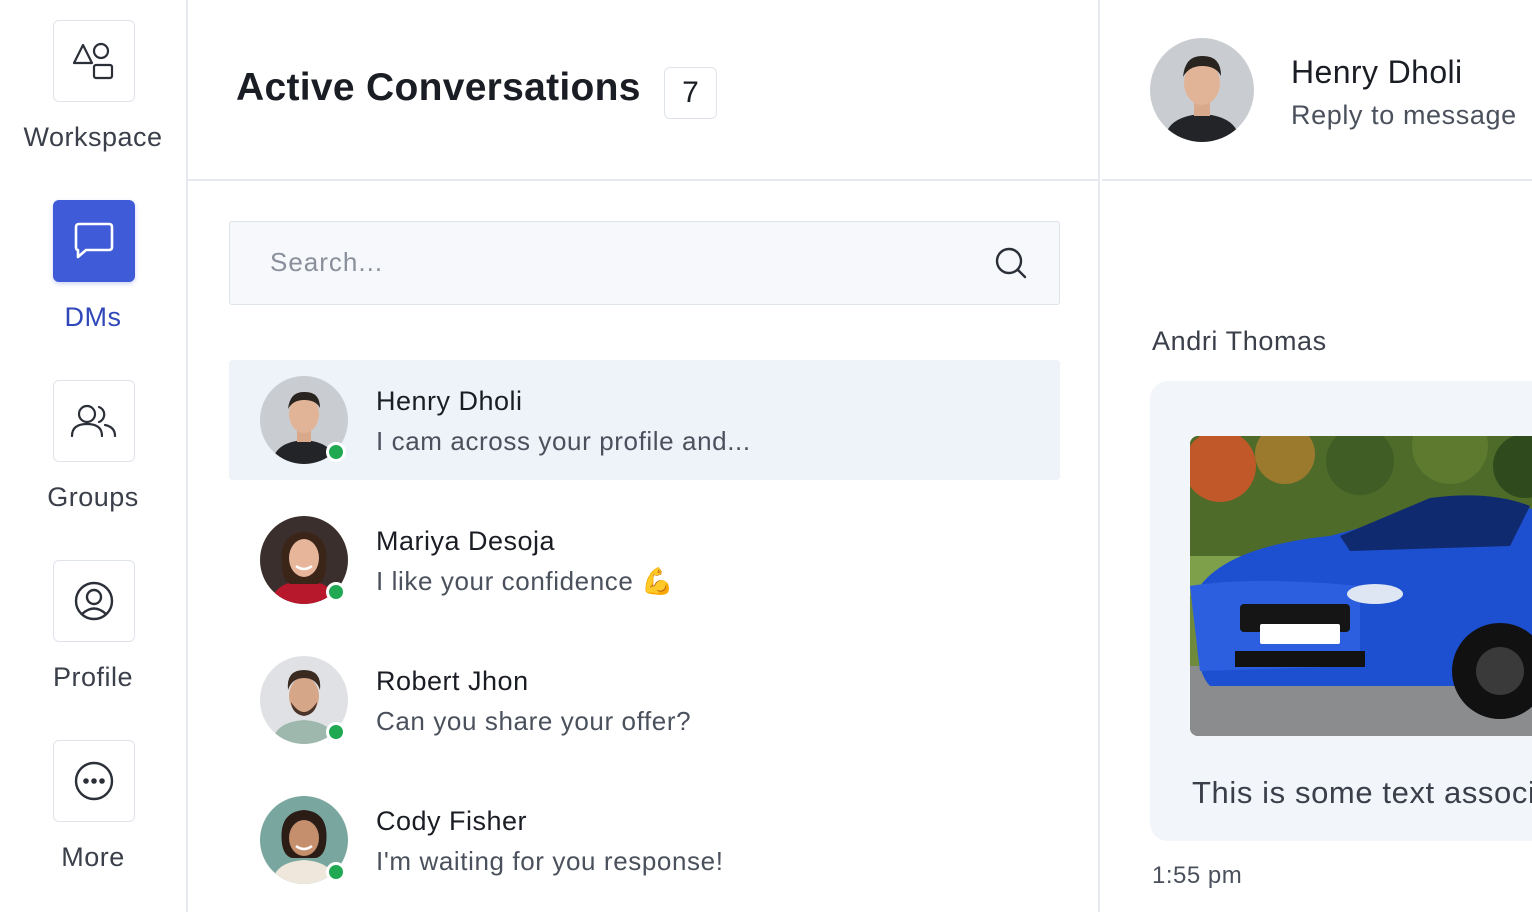  I want to click on chat-bubble-icon, so click(94, 241).